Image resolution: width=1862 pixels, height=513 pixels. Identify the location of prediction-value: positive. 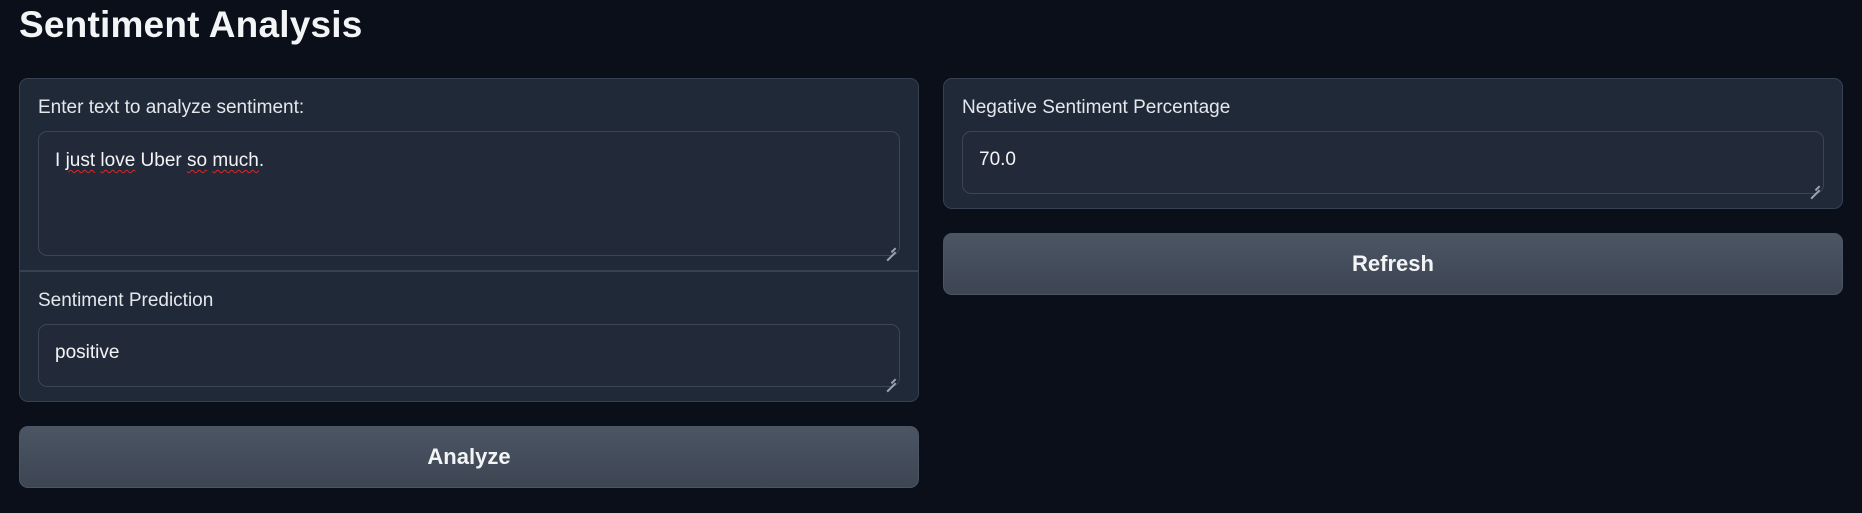
(87, 352).